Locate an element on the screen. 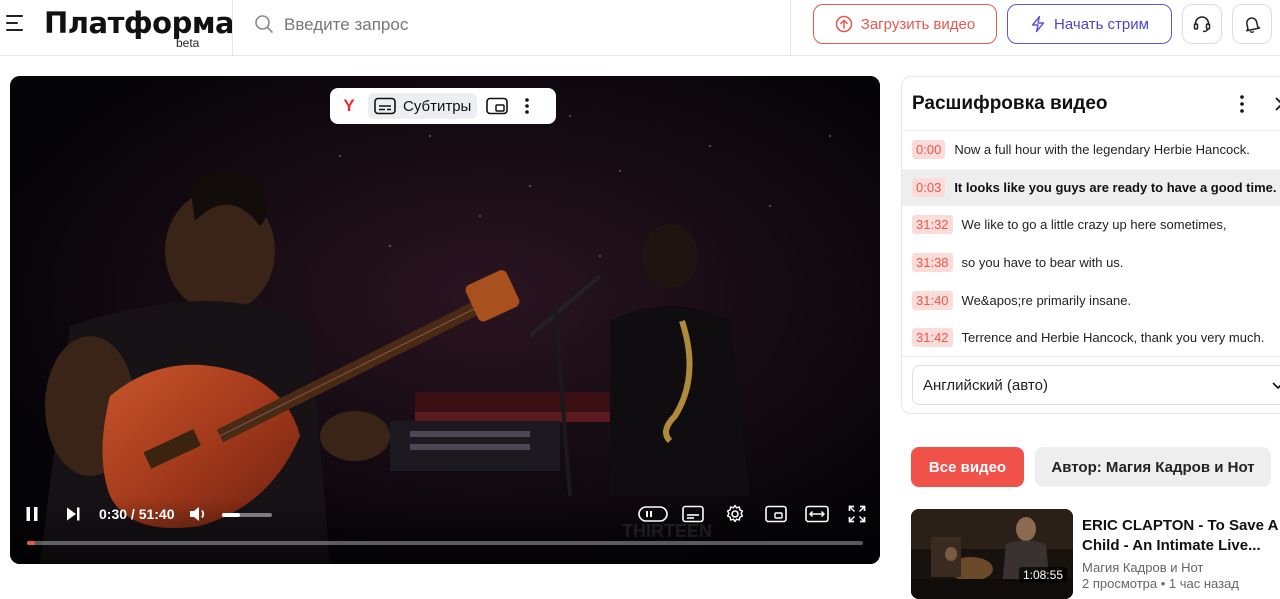 The height and width of the screenshot is (599, 1280). transcript-text: so you have to bear with us. is located at coordinates (1042, 263).